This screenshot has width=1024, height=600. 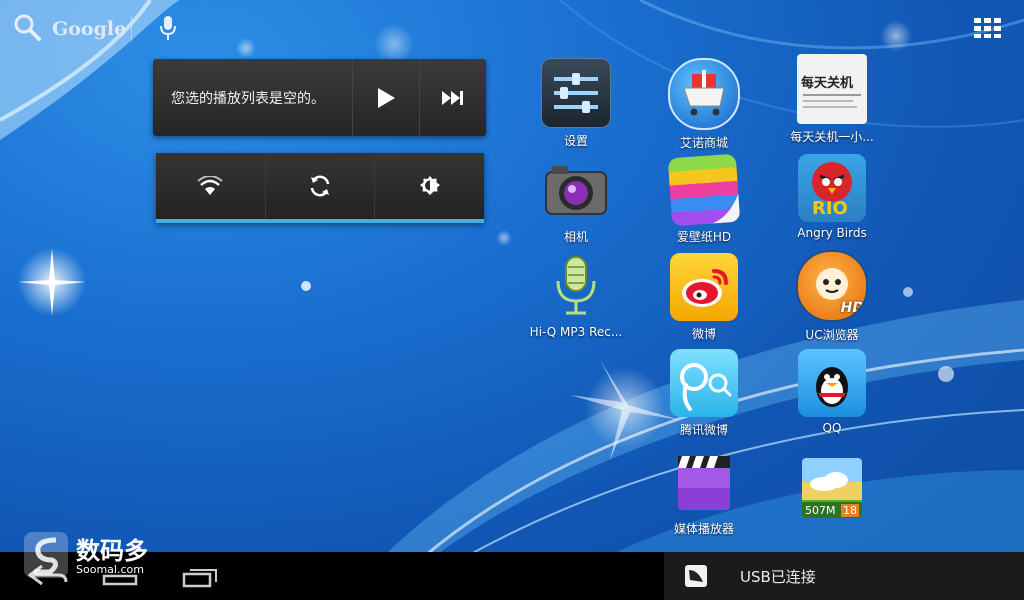 What do you see at coordinates (852, 308) in the screenshot?
I see `uc-browser-icon-text: HD` at bounding box center [852, 308].